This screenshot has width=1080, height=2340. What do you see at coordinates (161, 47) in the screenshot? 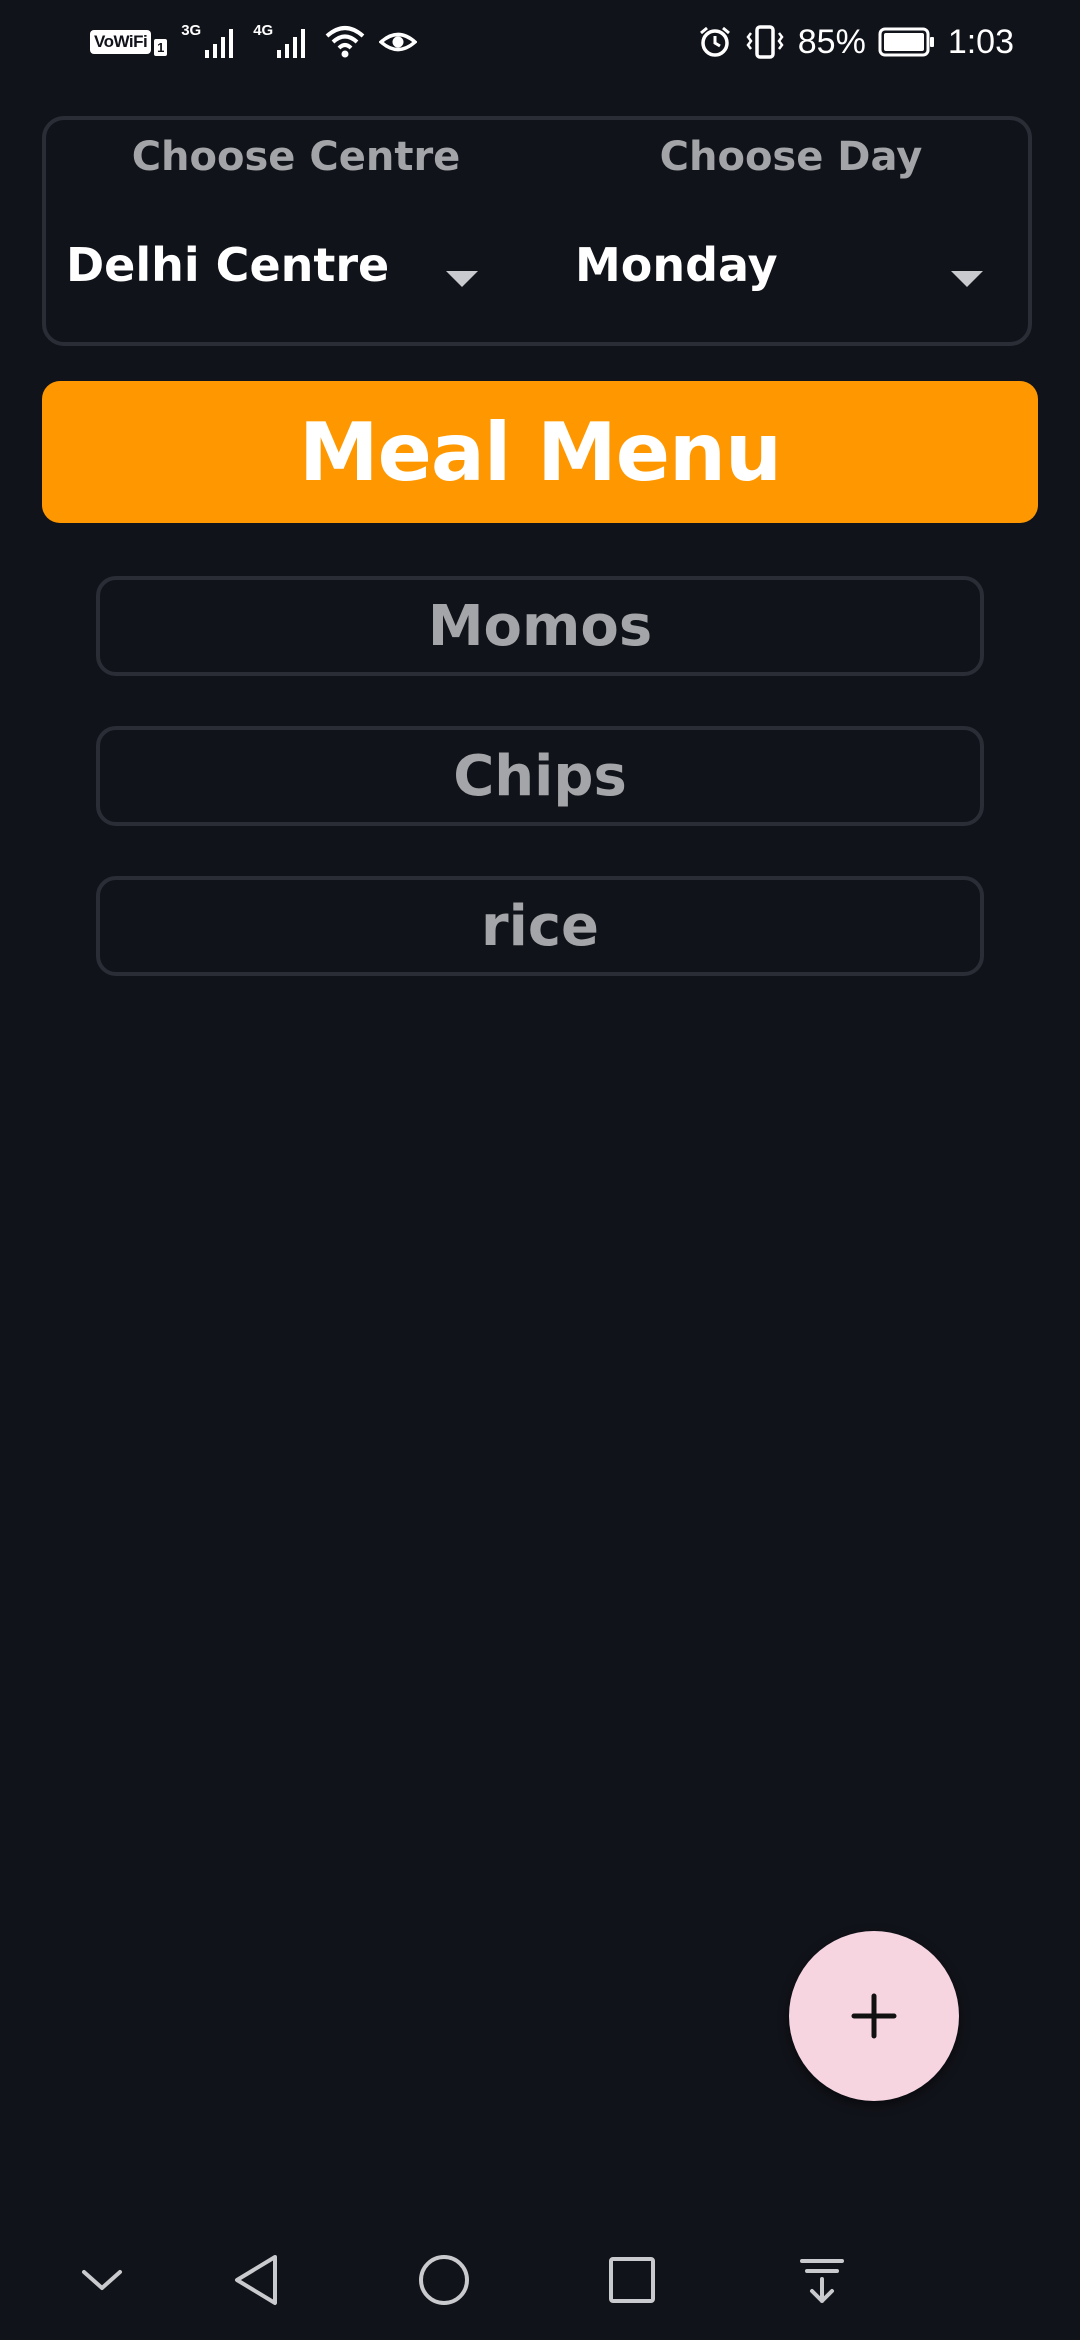
I see `sim-badge: 1` at bounding box center [161, 47].